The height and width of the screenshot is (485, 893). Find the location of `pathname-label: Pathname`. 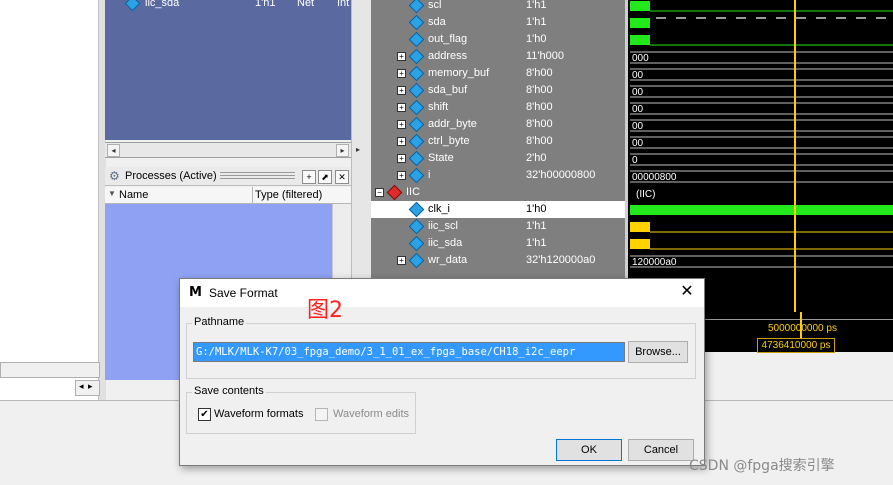

pathname-label: Pathname is located at coordinates (219, 322).